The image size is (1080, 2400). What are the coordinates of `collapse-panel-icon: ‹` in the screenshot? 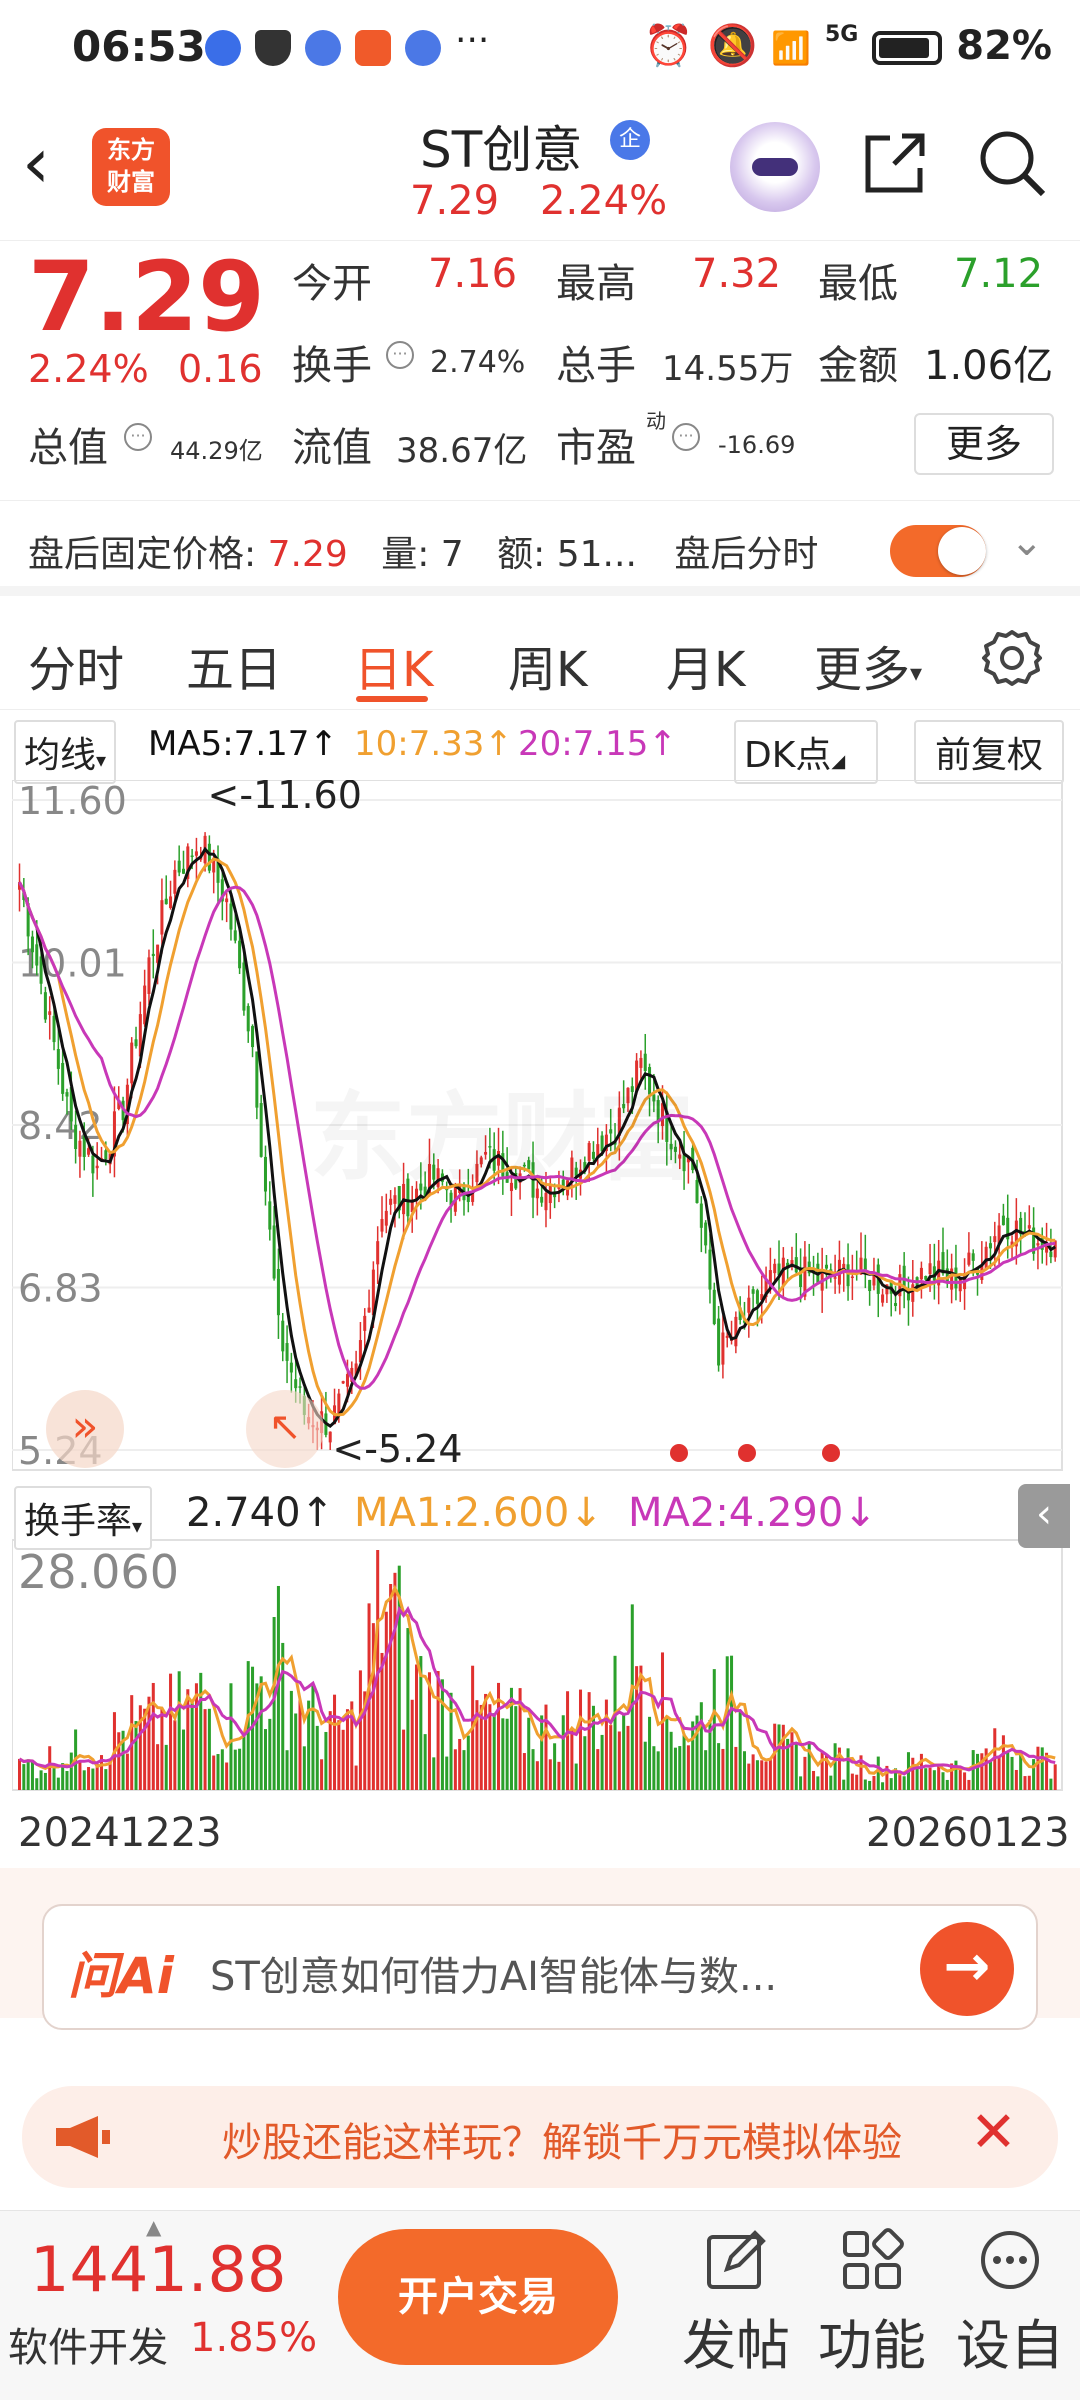 It's located at (1044, 1516).